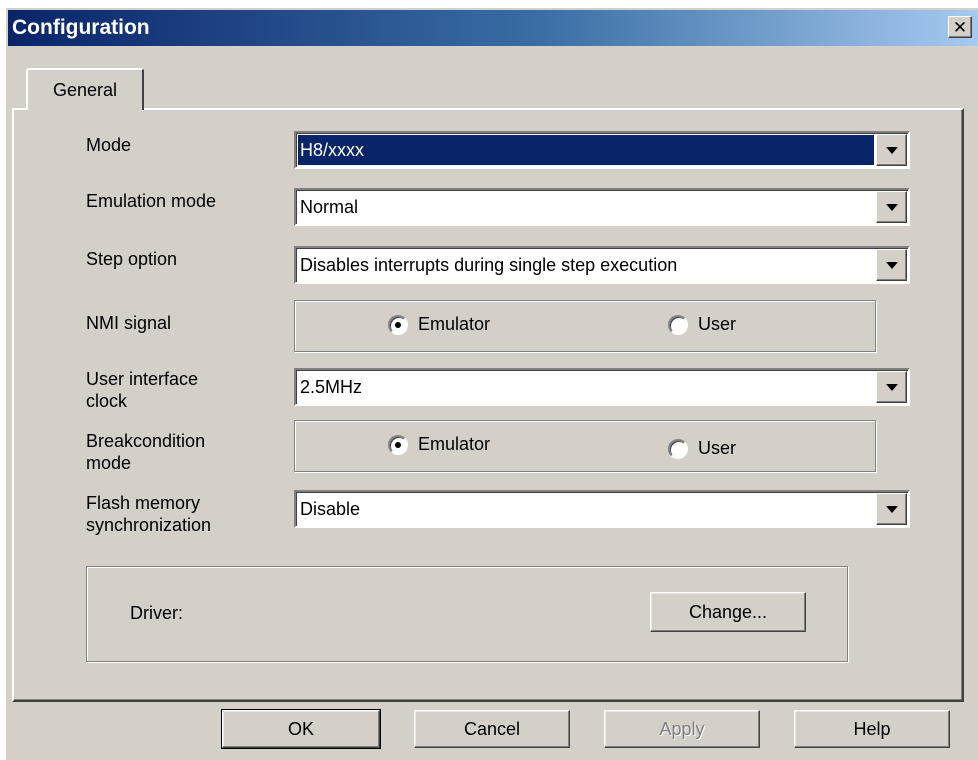  I want to click on nmi-radio-emulator-label: Emulator, so click(454, 324).